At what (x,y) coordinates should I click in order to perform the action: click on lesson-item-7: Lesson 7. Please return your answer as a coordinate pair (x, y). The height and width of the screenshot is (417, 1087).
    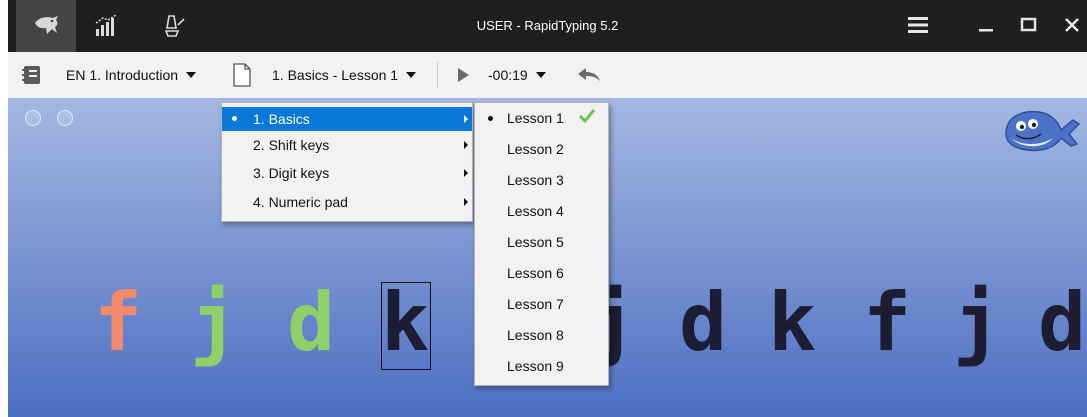
    Looking at the image, I should click on (541, 304).